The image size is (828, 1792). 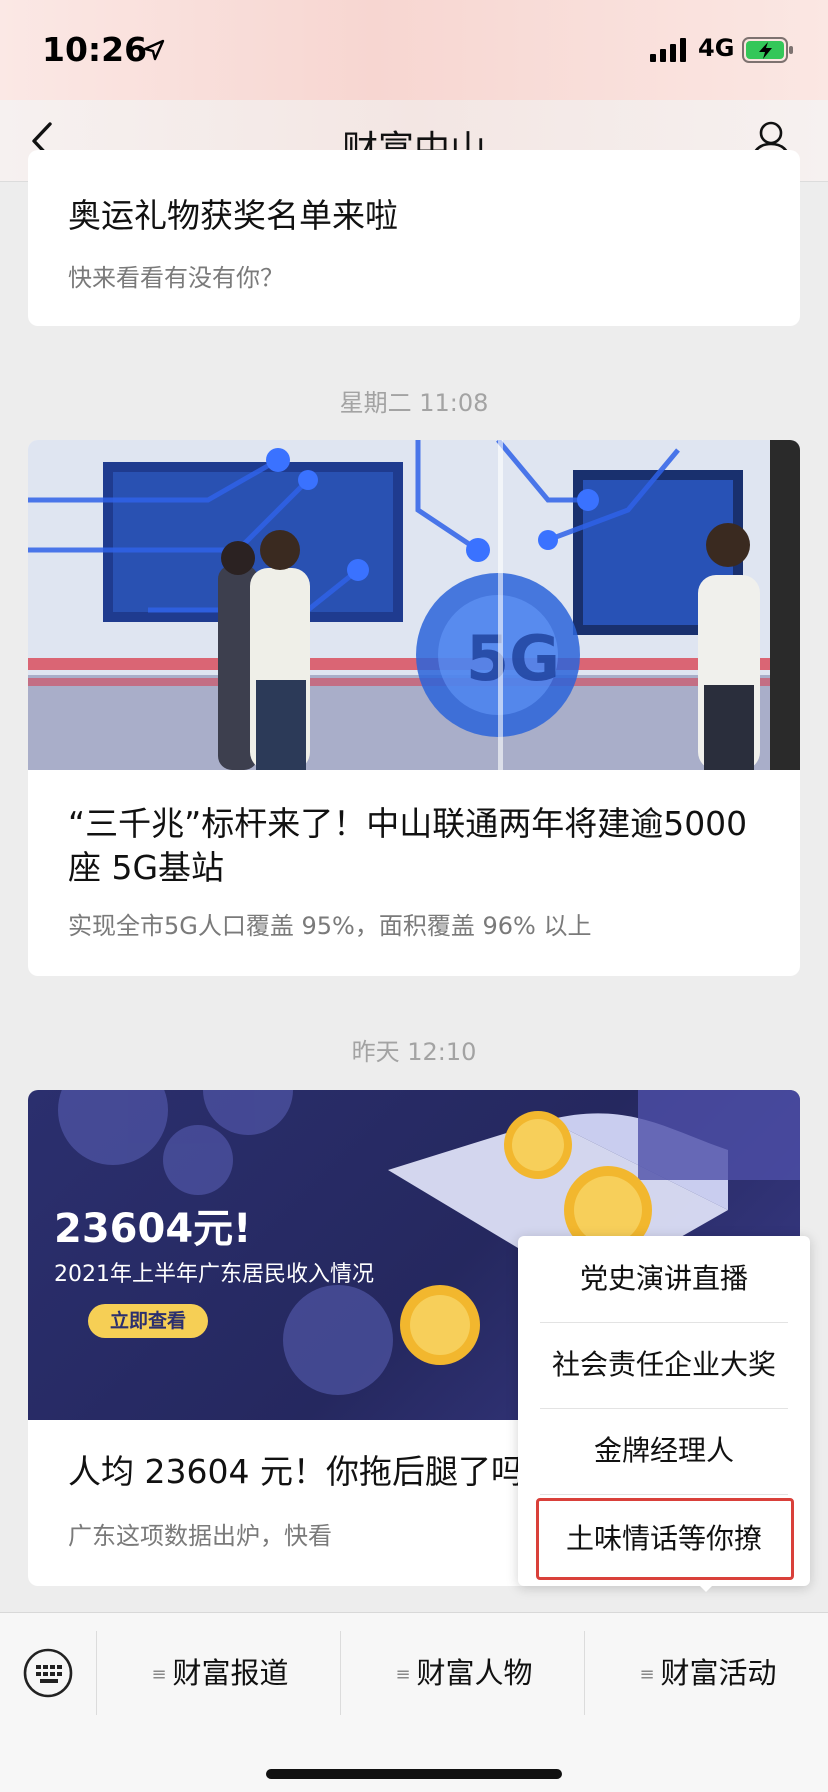 I want to click on article-title: “三千兆”标杆来了！中山联通两年将建逾5000座 5G基站, so click(x=408, y=845).